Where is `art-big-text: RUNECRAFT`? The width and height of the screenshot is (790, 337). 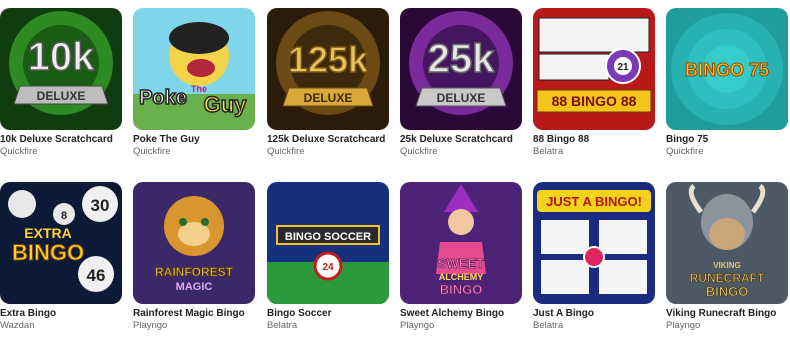 art-big-text: RUNECRAFT is located at coordinates (727, 278).